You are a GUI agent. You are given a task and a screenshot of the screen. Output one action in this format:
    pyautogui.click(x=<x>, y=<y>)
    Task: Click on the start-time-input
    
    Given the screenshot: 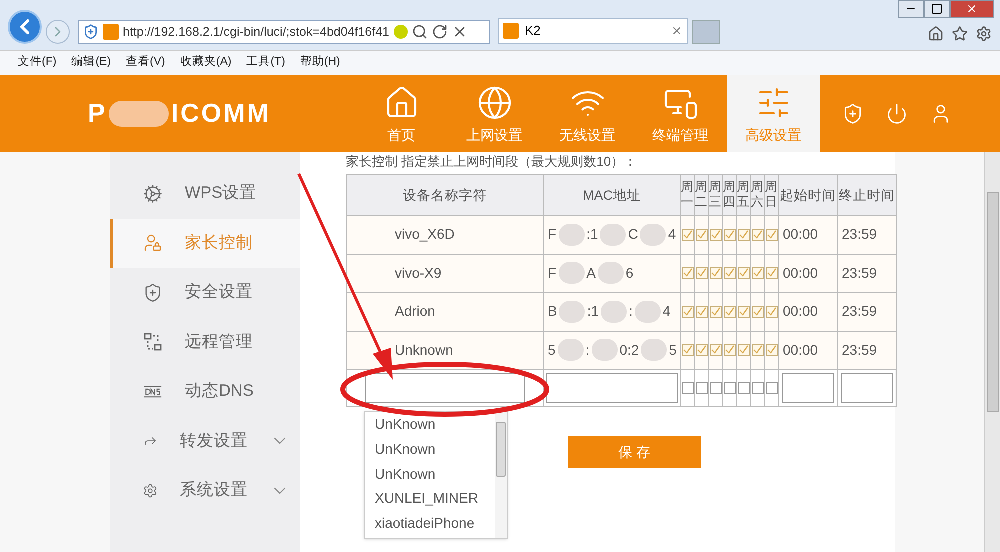 What is the action you would take?
    pyautogui.click(x=808, y=388)
    